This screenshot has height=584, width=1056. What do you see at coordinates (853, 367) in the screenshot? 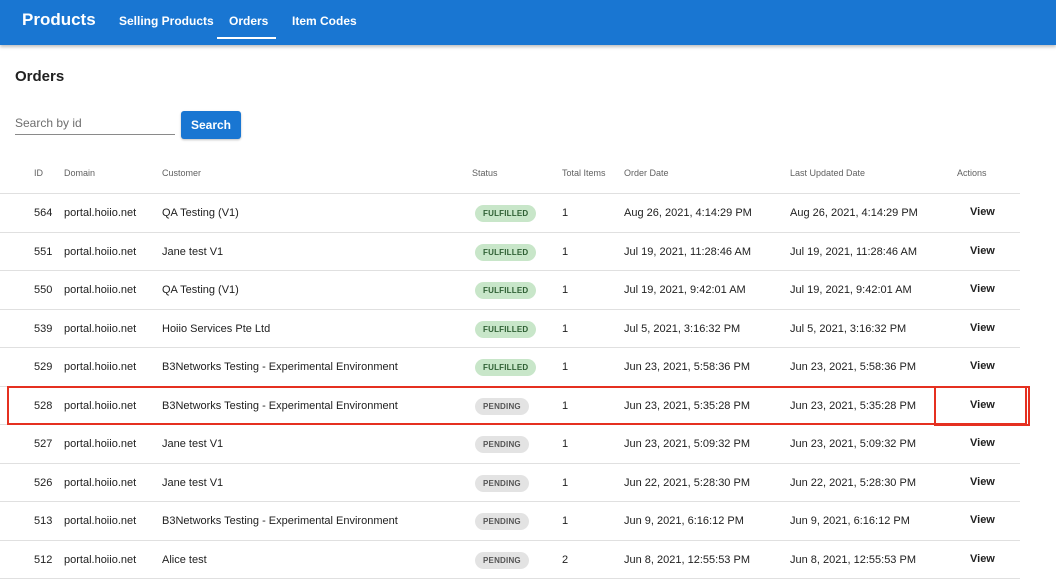
I see `order-last-updated: Jun 23, 2021, 5:58:36 PM` at bounding box center [853, 367].